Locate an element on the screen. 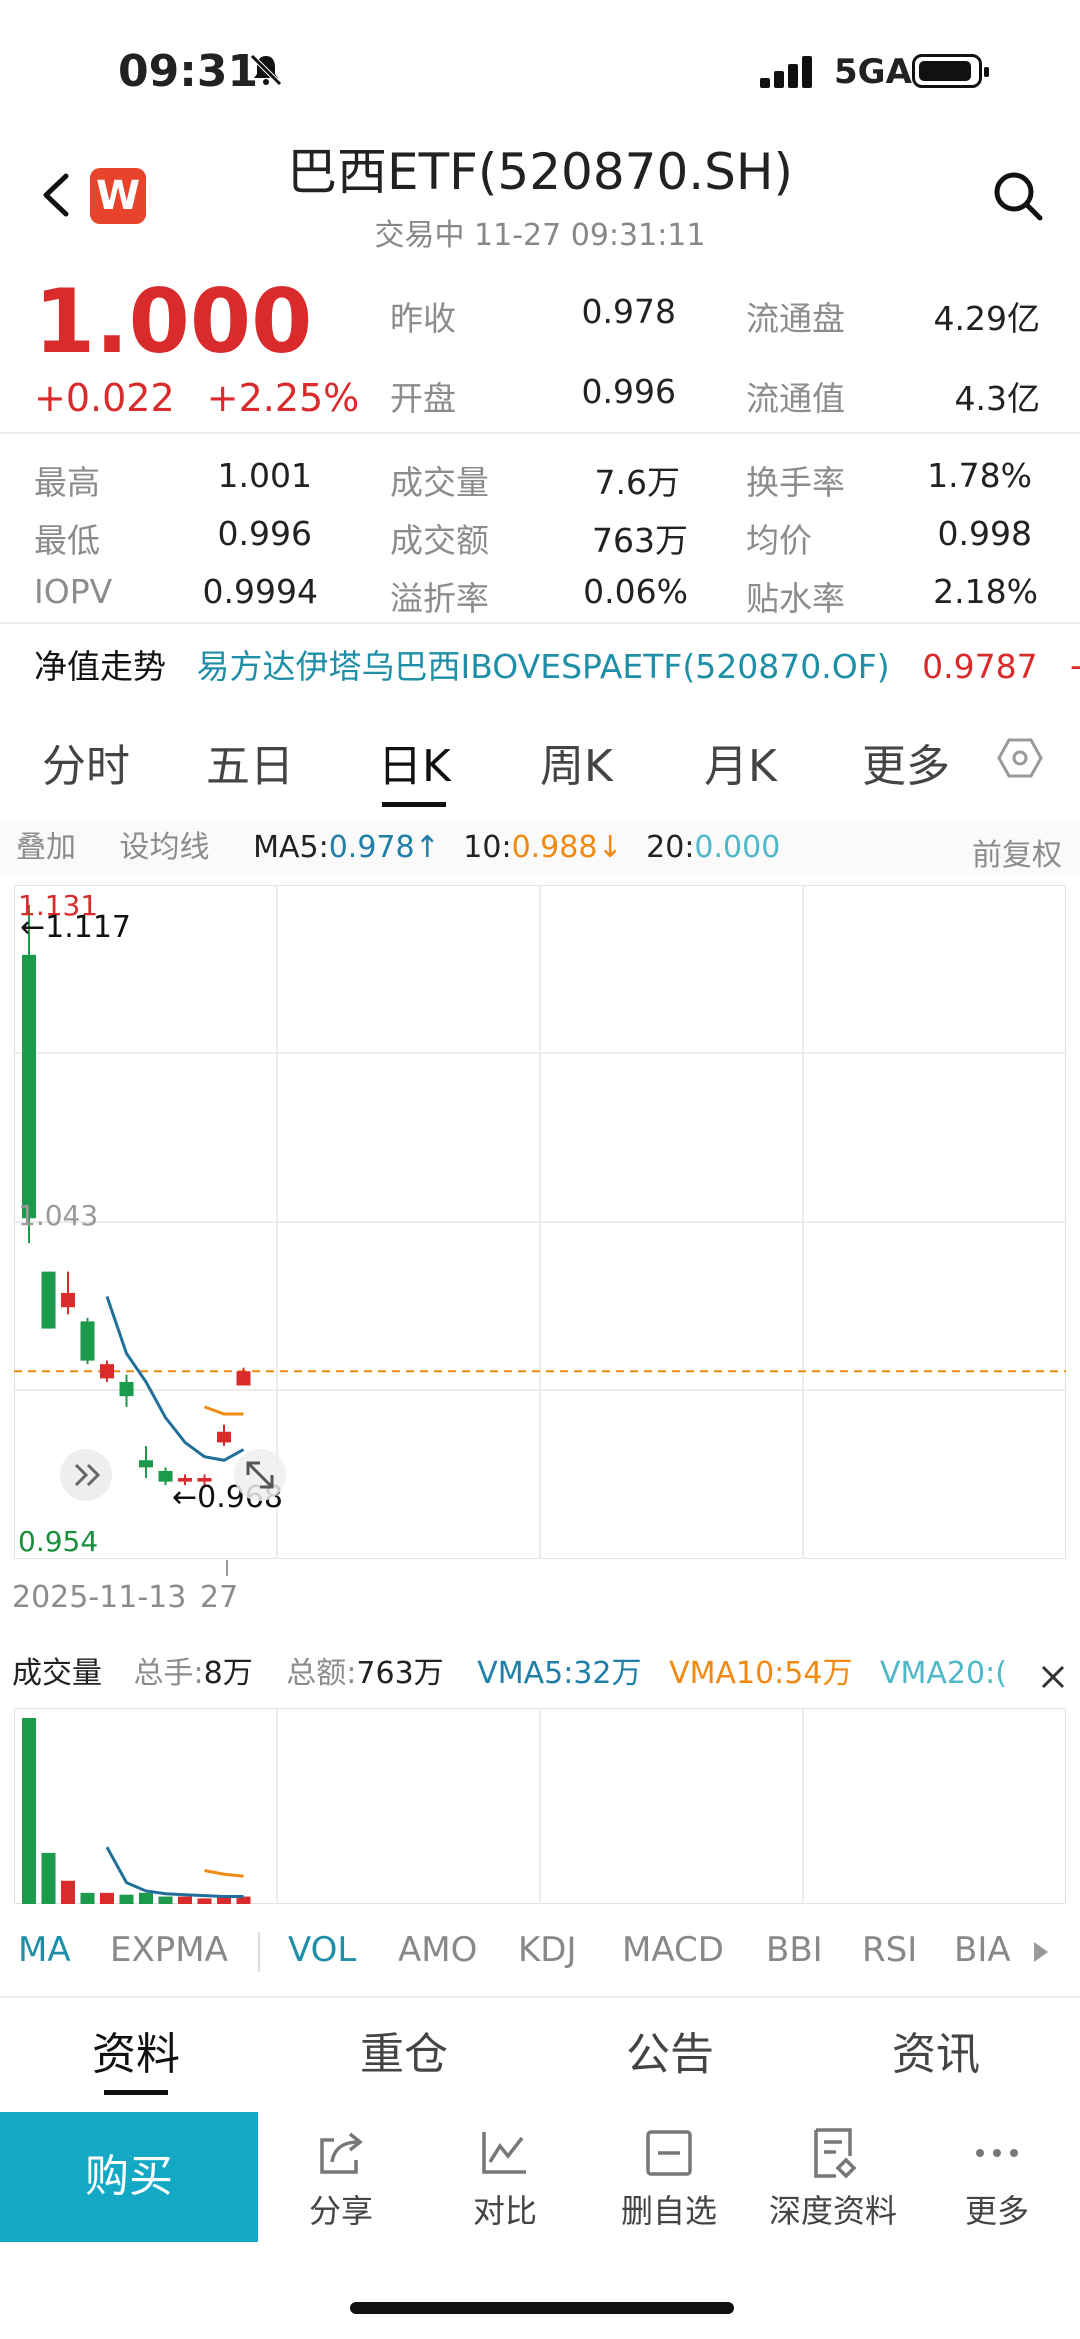 The image size is (1080, 2339). turnover-value: 1.78% is located at coordinates (979, 475).